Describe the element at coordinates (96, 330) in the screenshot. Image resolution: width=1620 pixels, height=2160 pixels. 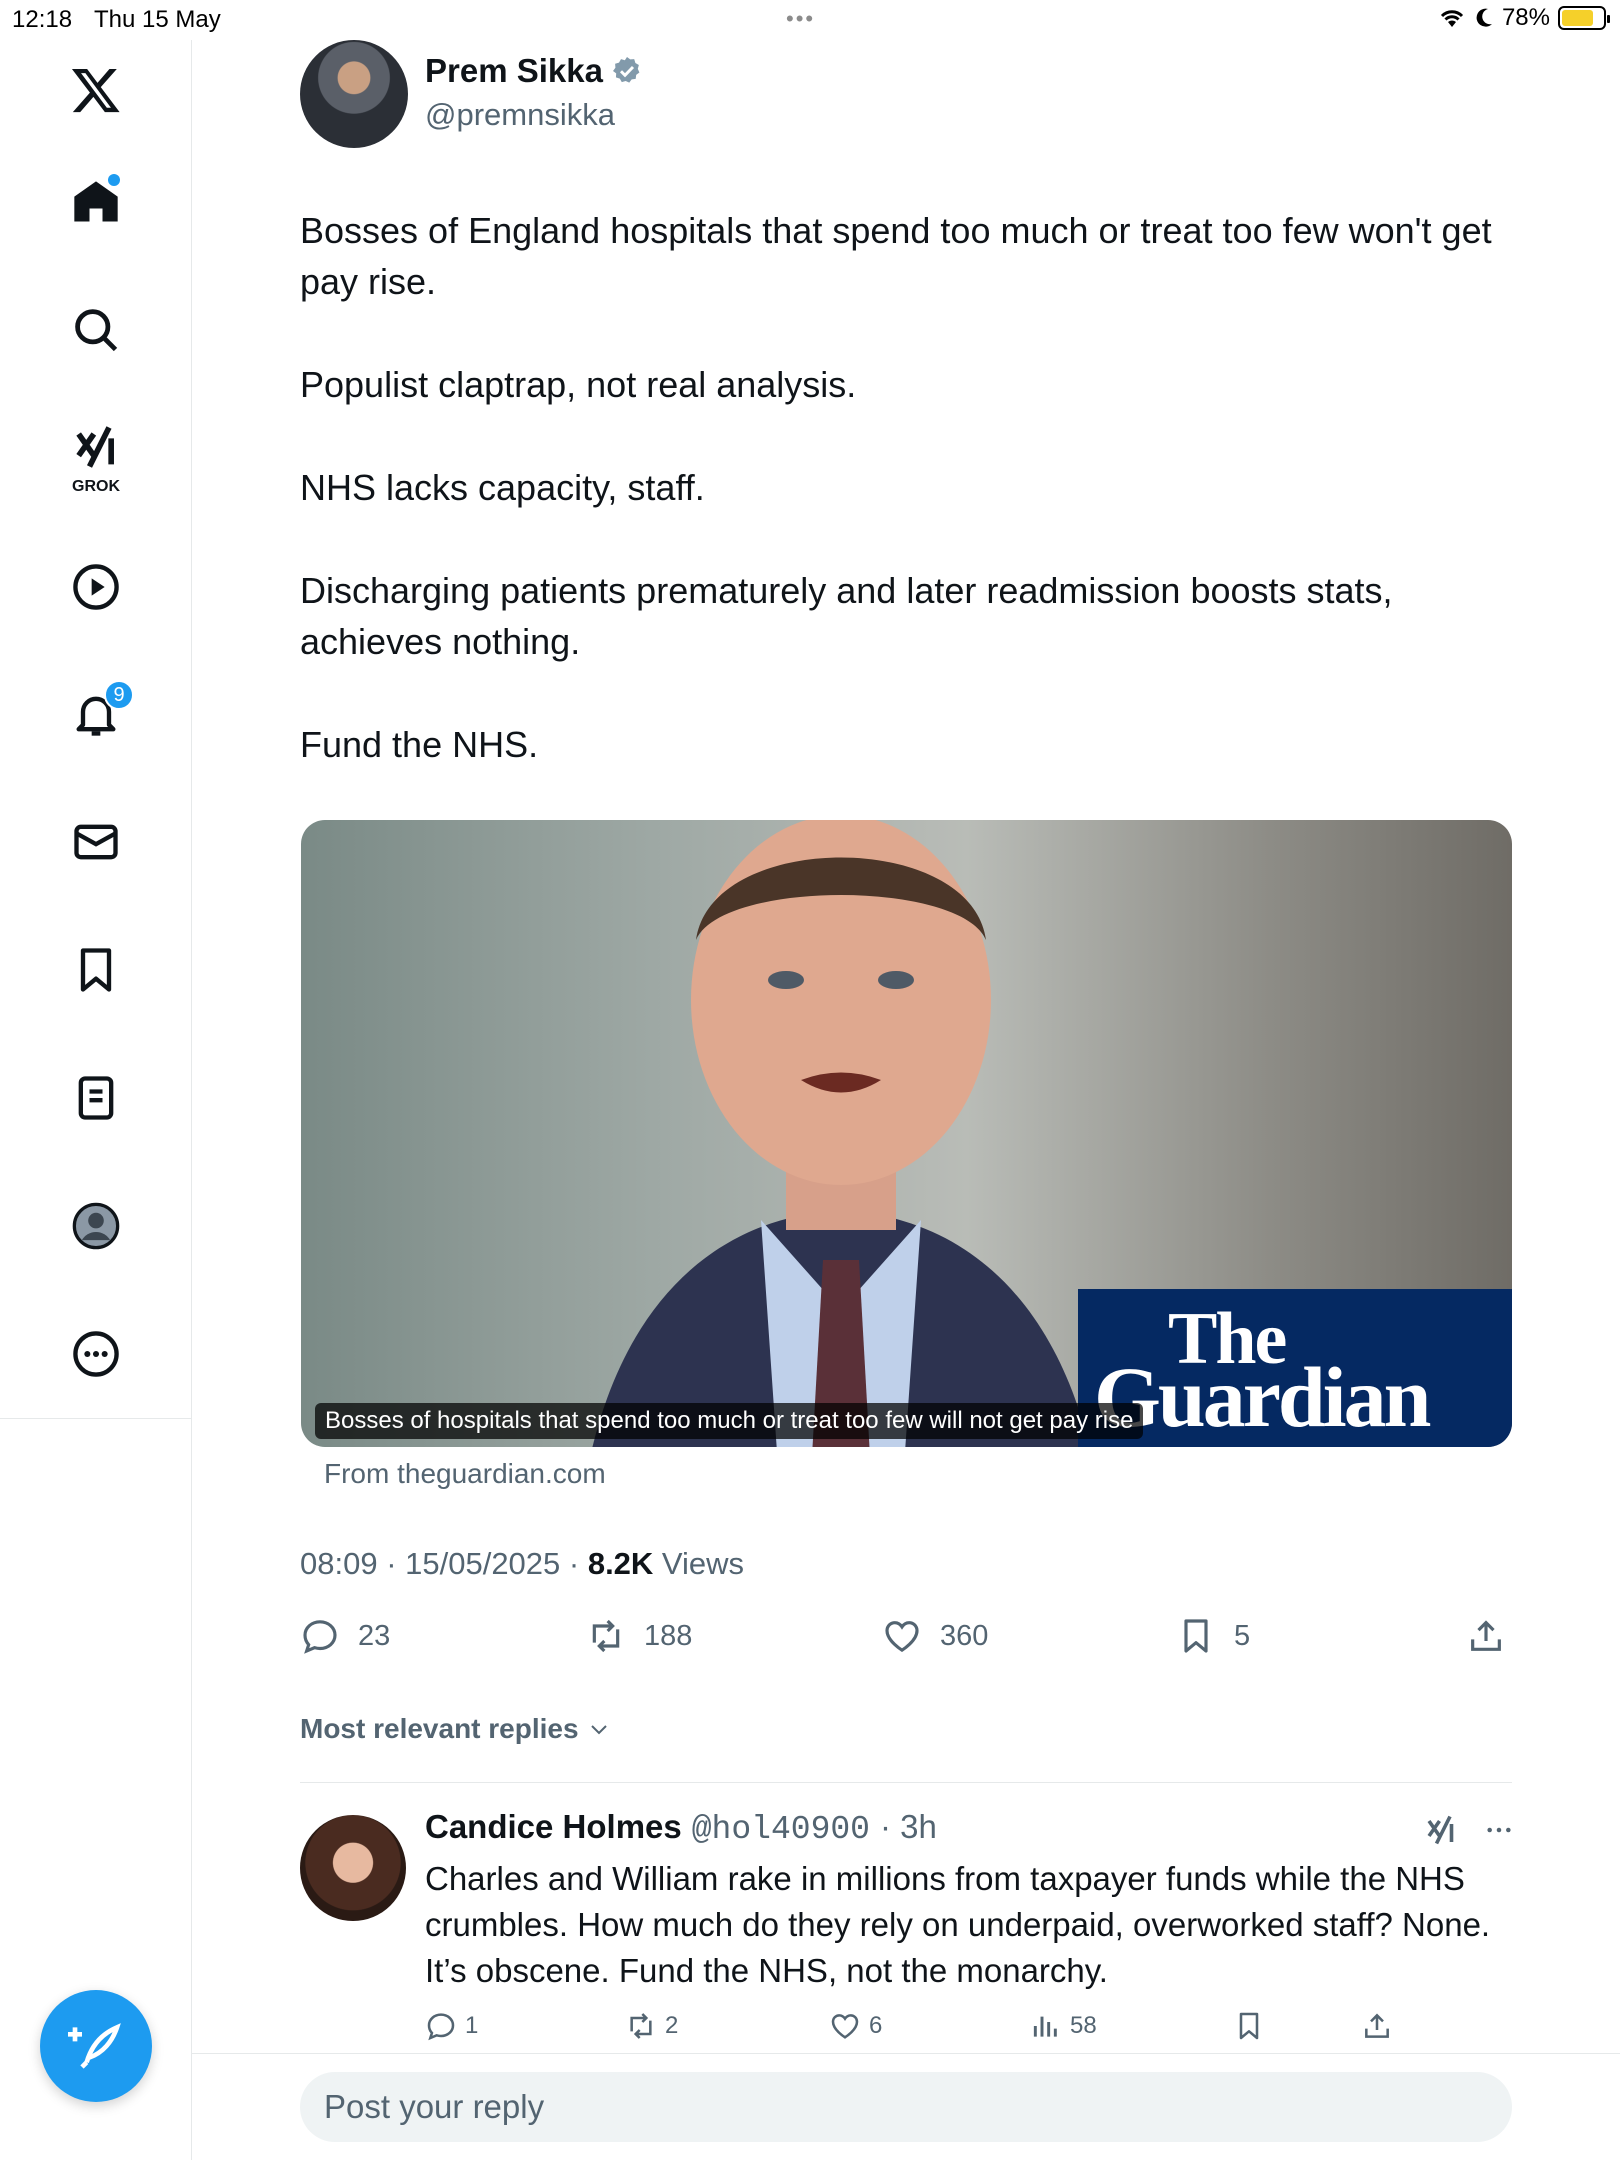
I see `search-icon` at that location.